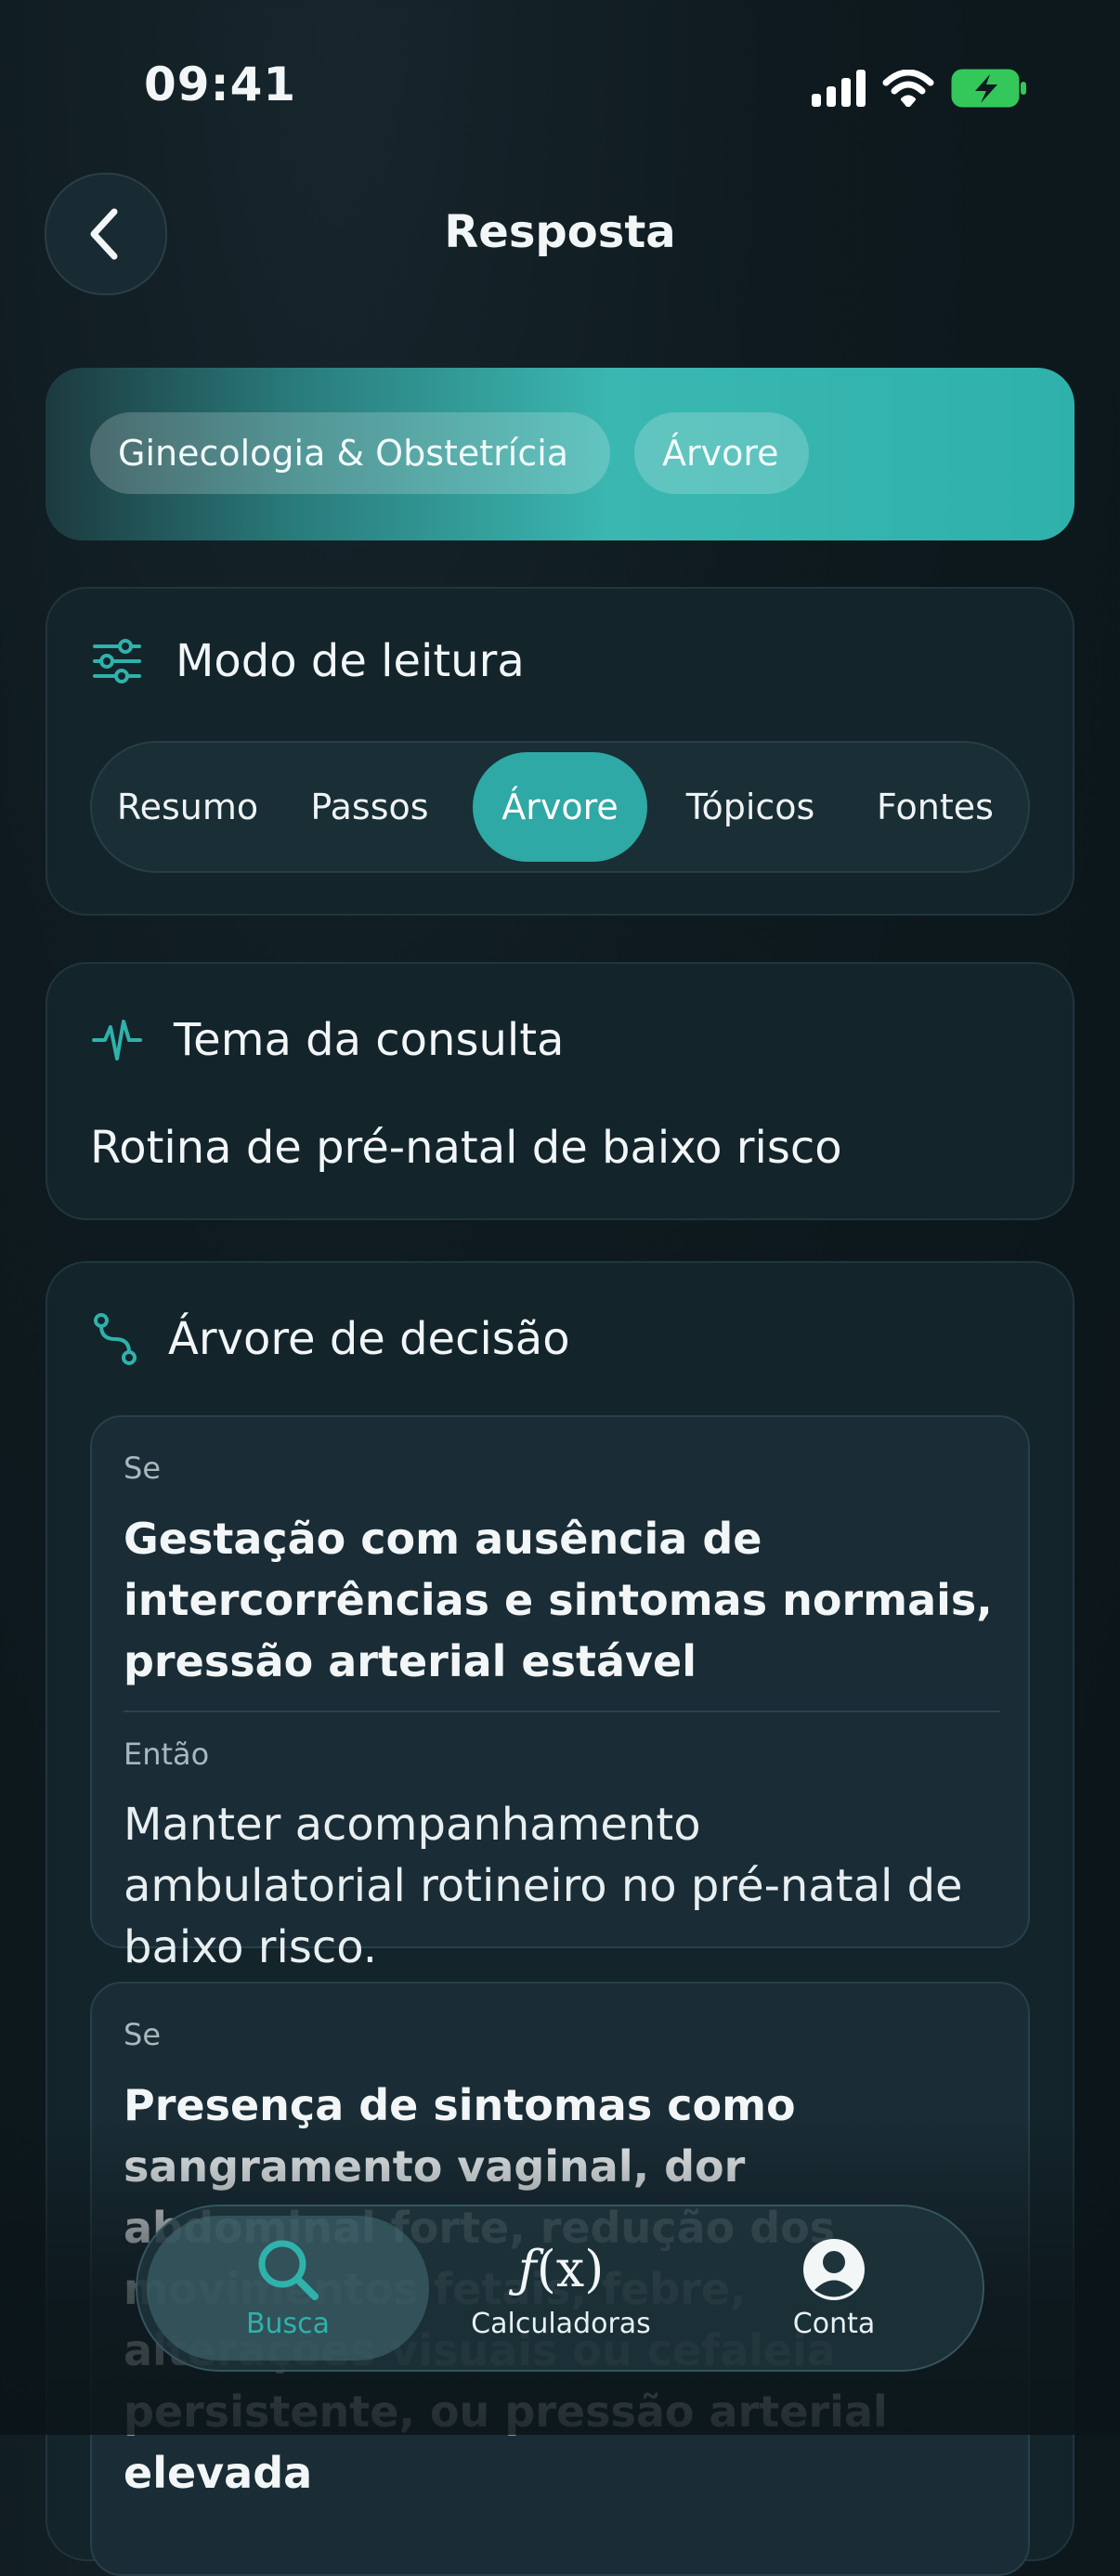 This screenshot has height=2576, width=1120. Describe the element at coordinates (350, 453) in the screenshot. I see `specialty-chip: Ginecologia & Obstetrícia` at that location.